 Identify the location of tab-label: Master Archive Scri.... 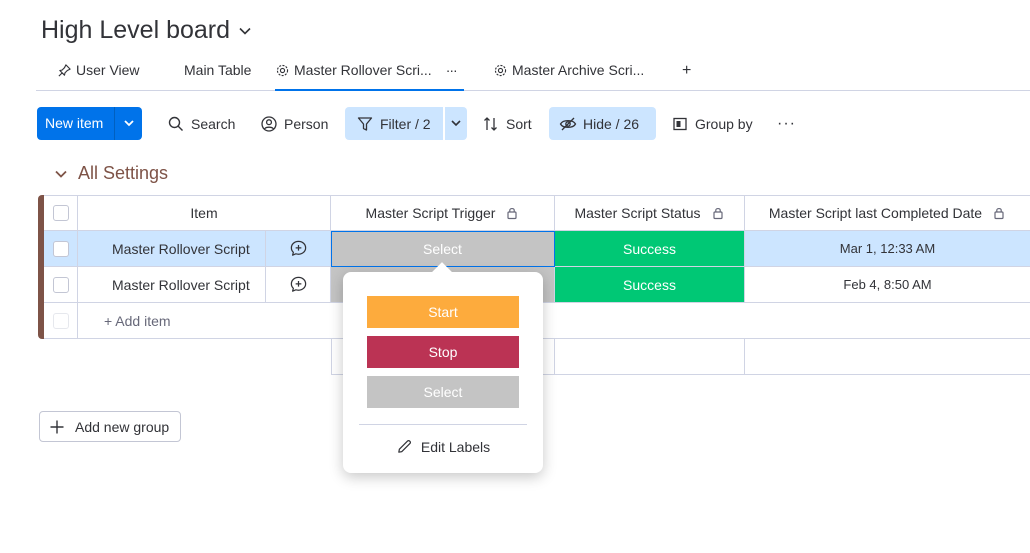
(578, 70).